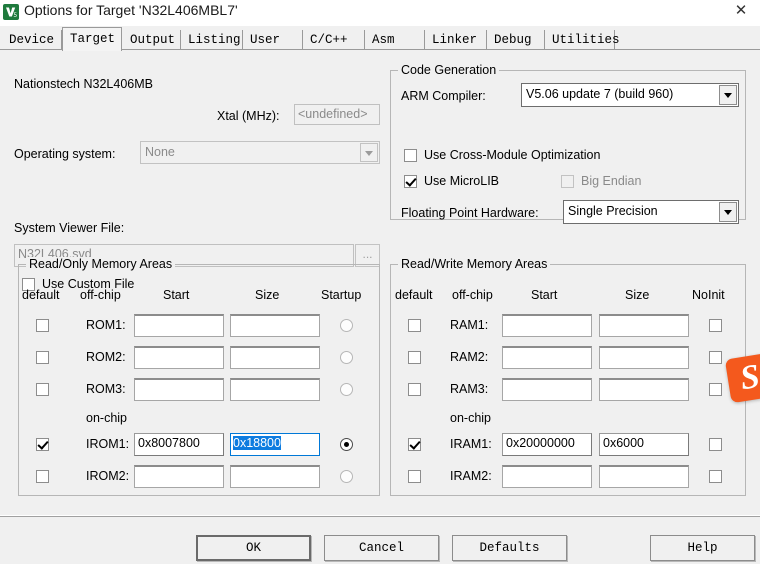 Image resolution: width=760 pixels, height=564 pixels. Describe the element at coordinates (108, 476) in the screenshot. I see `irom2-label: IROM2:` at that location.